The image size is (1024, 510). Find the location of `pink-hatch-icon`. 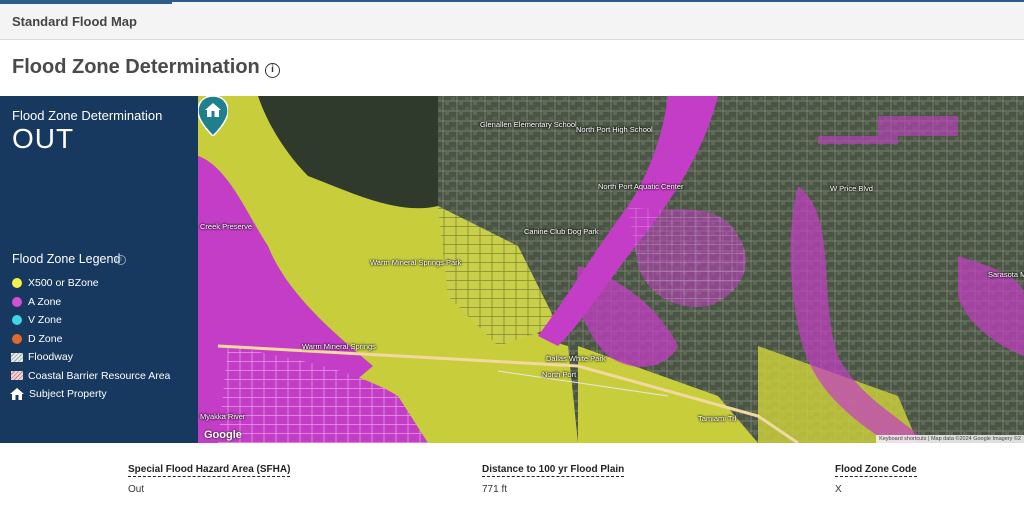

pink-hatch-icon is located at coordinates (17, 376).